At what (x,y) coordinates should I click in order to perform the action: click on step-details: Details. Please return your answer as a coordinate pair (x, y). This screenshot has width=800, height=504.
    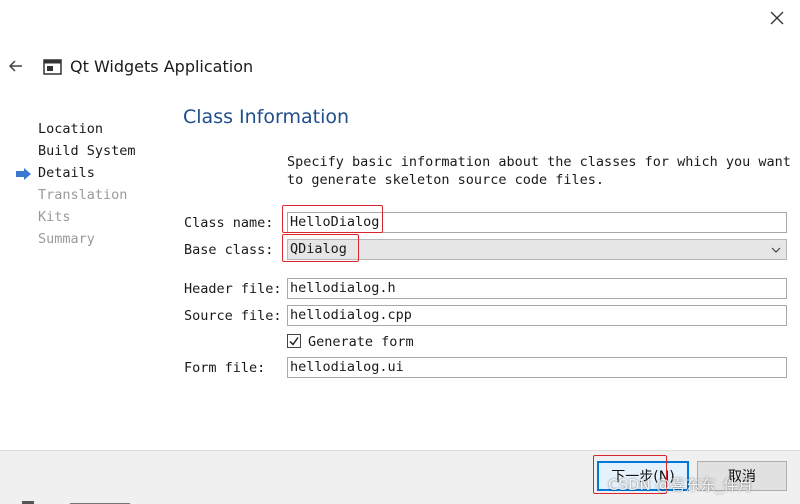
    Looking at the image, I should click on (66, 173).